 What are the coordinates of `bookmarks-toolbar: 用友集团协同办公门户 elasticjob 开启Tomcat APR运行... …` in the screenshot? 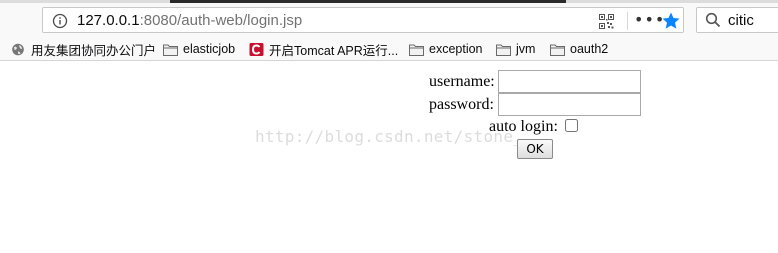 It's located at (389, 49).